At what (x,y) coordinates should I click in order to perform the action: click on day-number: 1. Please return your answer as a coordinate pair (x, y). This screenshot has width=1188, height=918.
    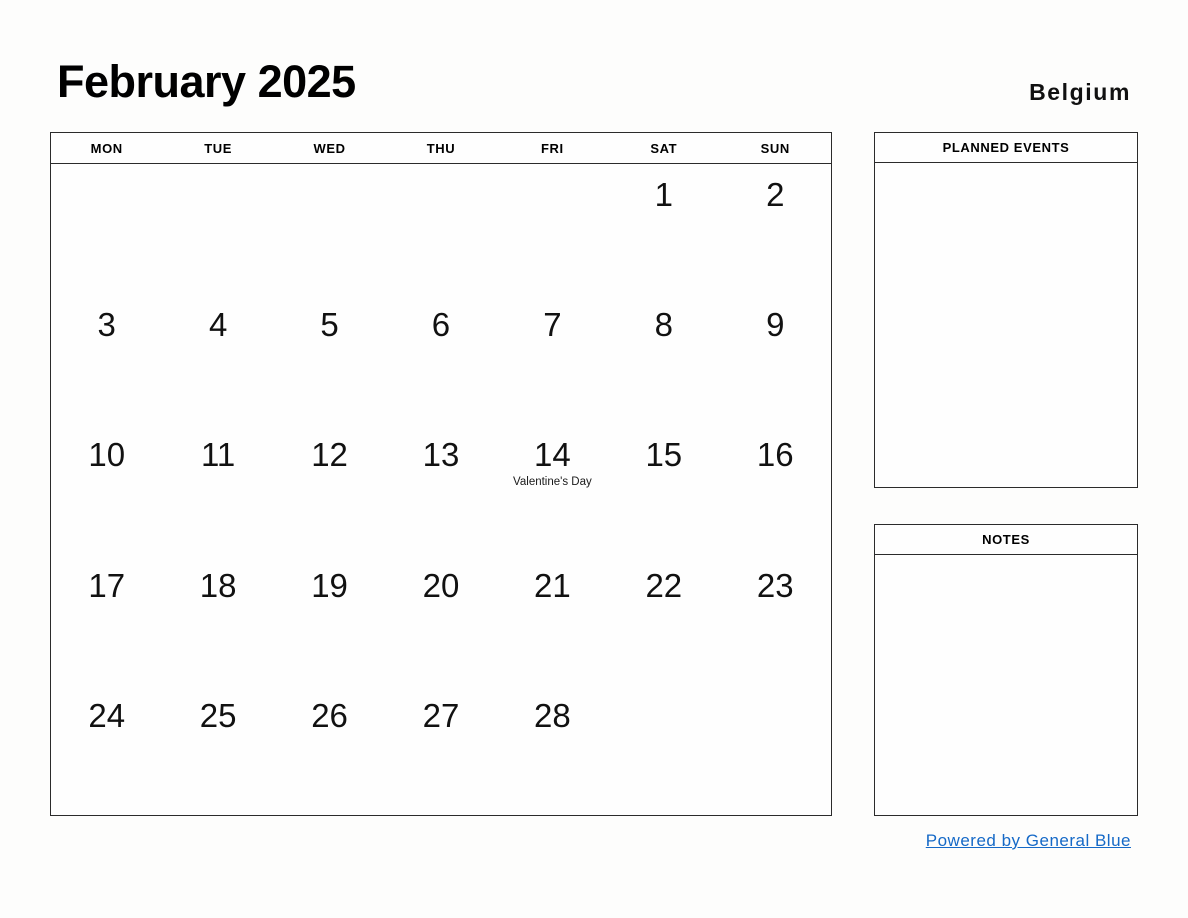
    Looking at the image, I should click on (663, 194).